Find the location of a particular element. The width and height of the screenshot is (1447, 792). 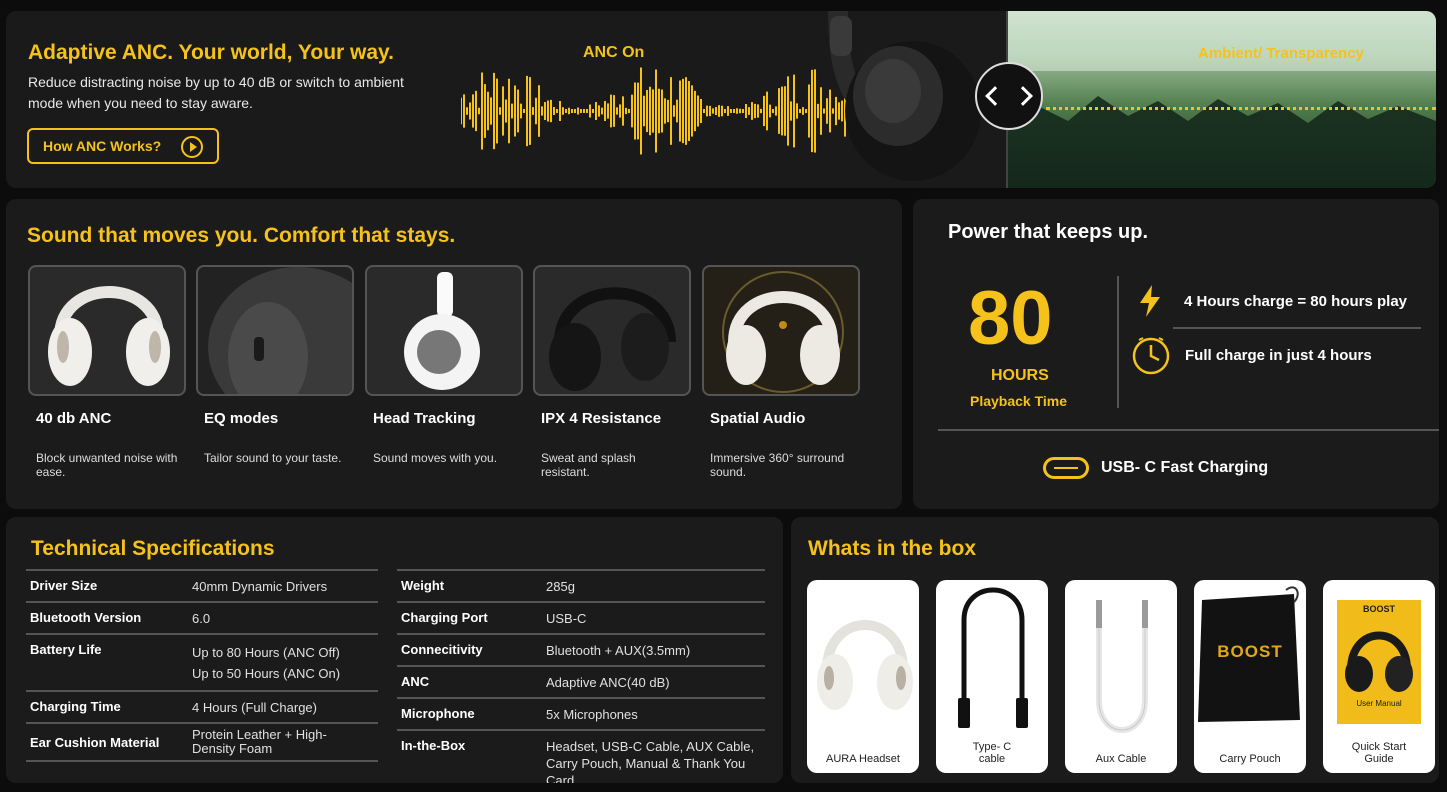

box-item-label: AURA Headset is located at coordinates (863, 759).